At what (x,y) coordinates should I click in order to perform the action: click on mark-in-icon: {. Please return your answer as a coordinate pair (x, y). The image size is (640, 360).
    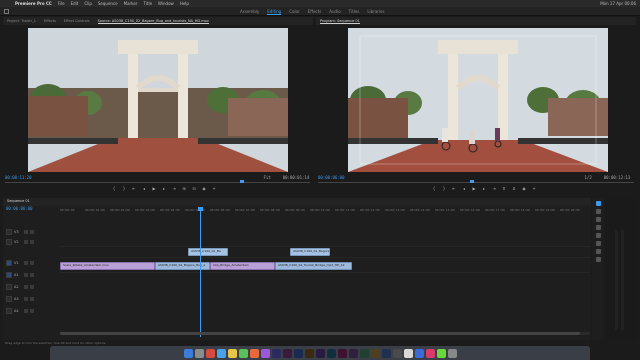
    Looking at the image, I should click on (114, 189).